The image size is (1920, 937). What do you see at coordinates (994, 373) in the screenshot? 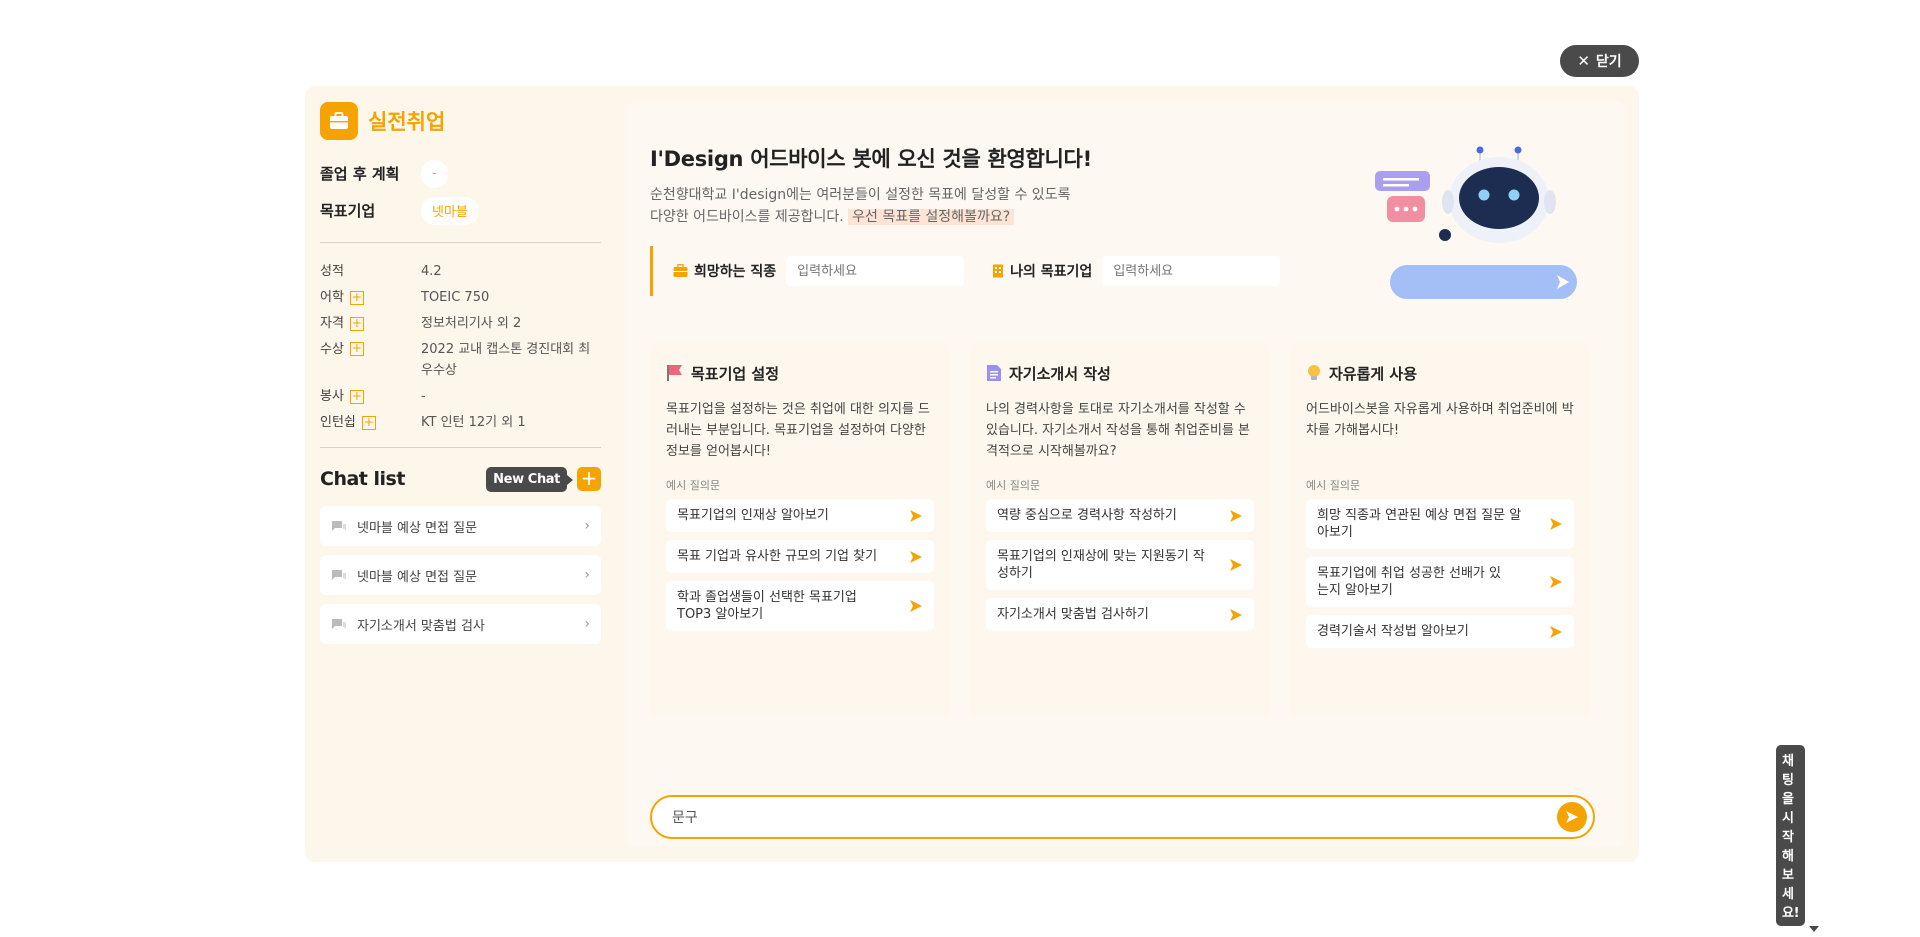
I see `document-icon` at bounding box center [994, 373].